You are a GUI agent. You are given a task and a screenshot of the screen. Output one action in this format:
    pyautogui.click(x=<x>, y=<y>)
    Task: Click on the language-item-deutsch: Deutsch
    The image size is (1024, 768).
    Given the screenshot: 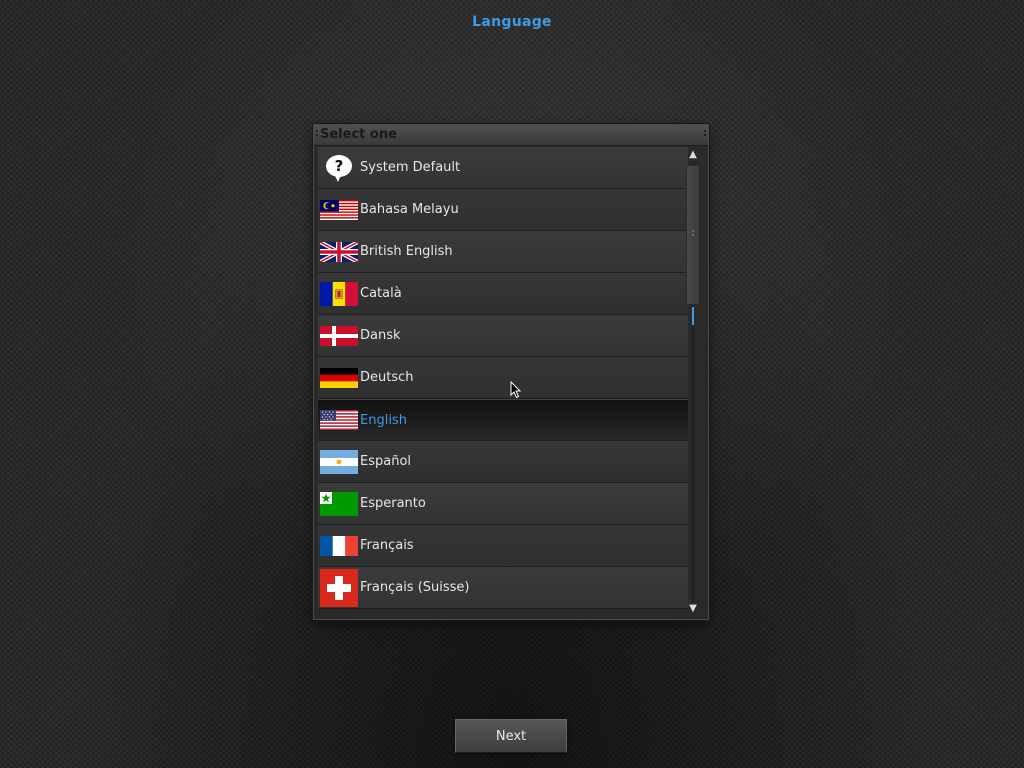 What is the action you would take?
    pyautogui.click(x=503, y=378)
    